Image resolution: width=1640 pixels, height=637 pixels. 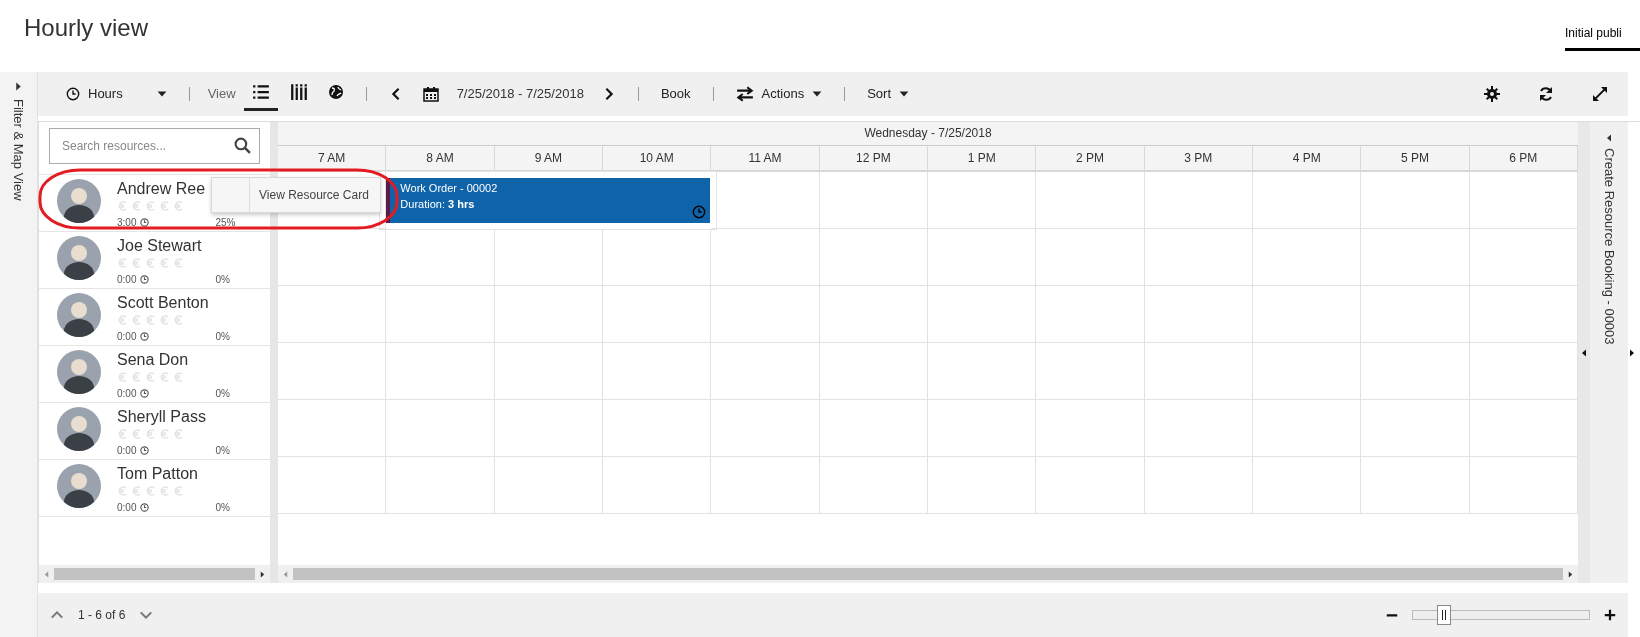 What do you see at coordinates (315, 194) in the screenshot?
I see `menu-item: View Resource Card` at bounding box center [315, 194].